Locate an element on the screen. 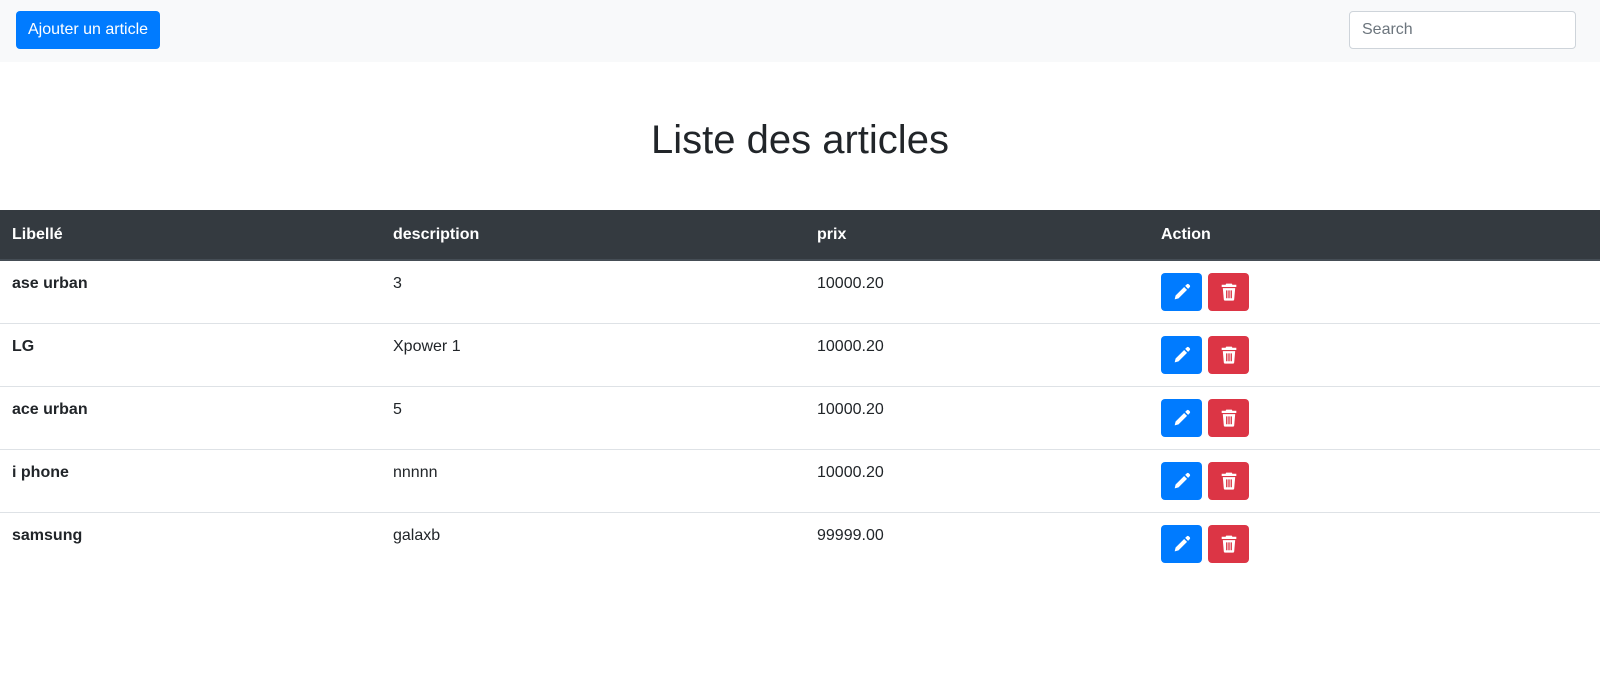 The height and width of the screenshot is (675, 1600). table-row: LG Xpower 1 10000.20 is located at coordinates (800, 354).